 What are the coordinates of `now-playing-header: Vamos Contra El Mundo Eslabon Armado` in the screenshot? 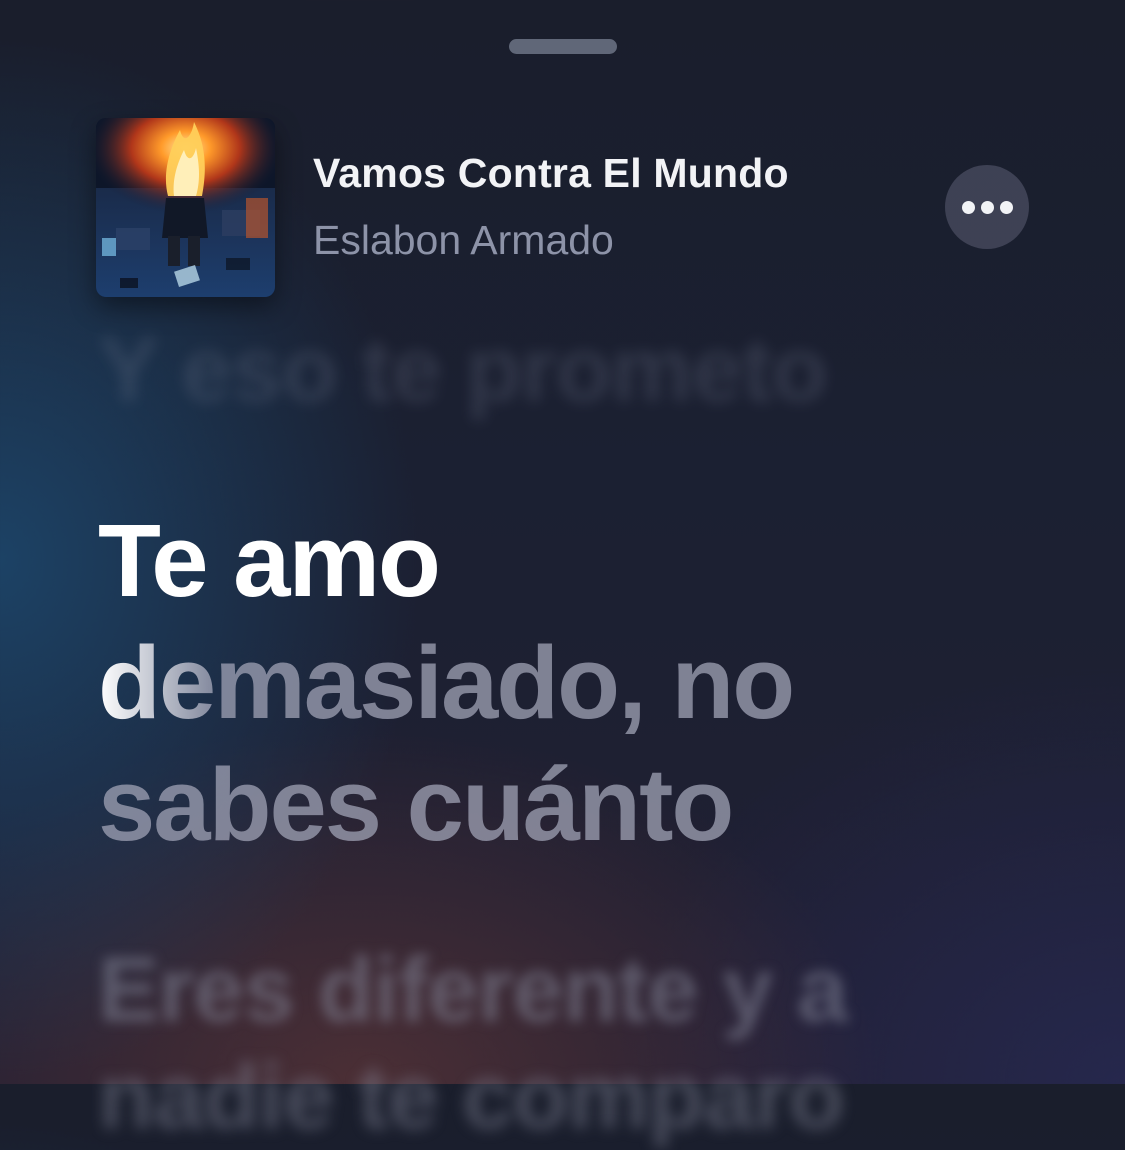 It's located at (566, 208).